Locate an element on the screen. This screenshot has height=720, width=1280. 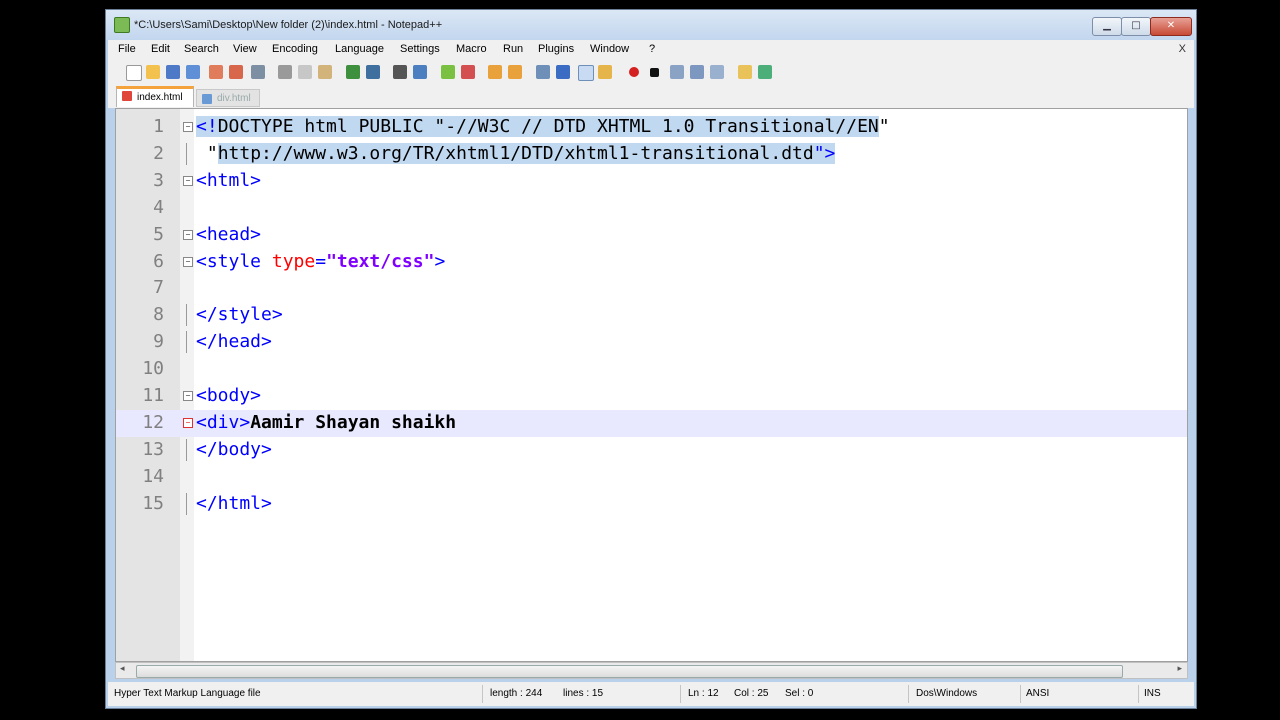
replace-icon is located at coordinates (420, 72).